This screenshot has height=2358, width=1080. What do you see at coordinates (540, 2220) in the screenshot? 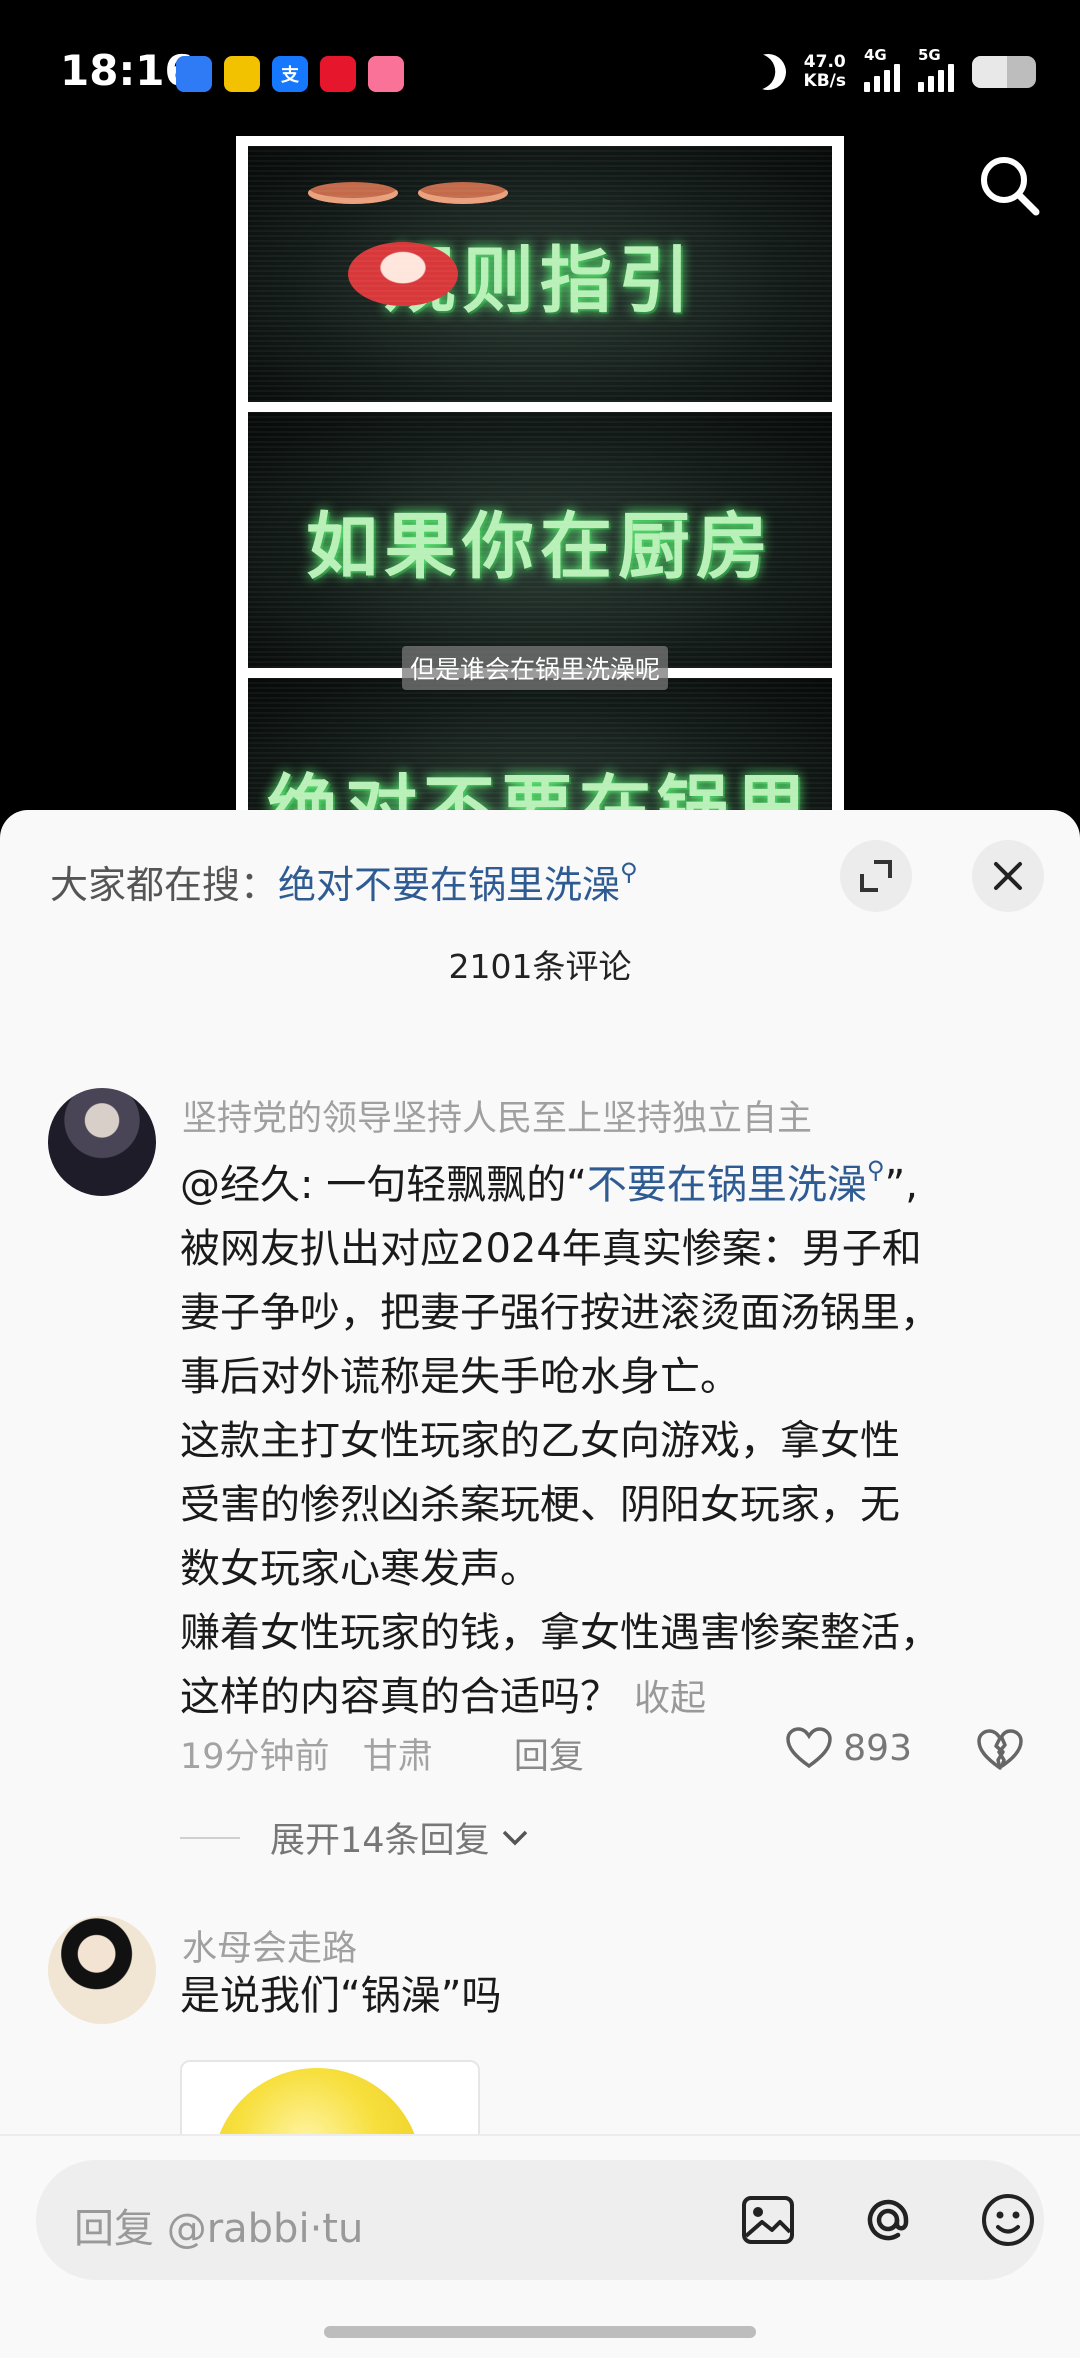
I see `reply-input: 回复 @rabbi·tu` at bounding box center [540, 2220].